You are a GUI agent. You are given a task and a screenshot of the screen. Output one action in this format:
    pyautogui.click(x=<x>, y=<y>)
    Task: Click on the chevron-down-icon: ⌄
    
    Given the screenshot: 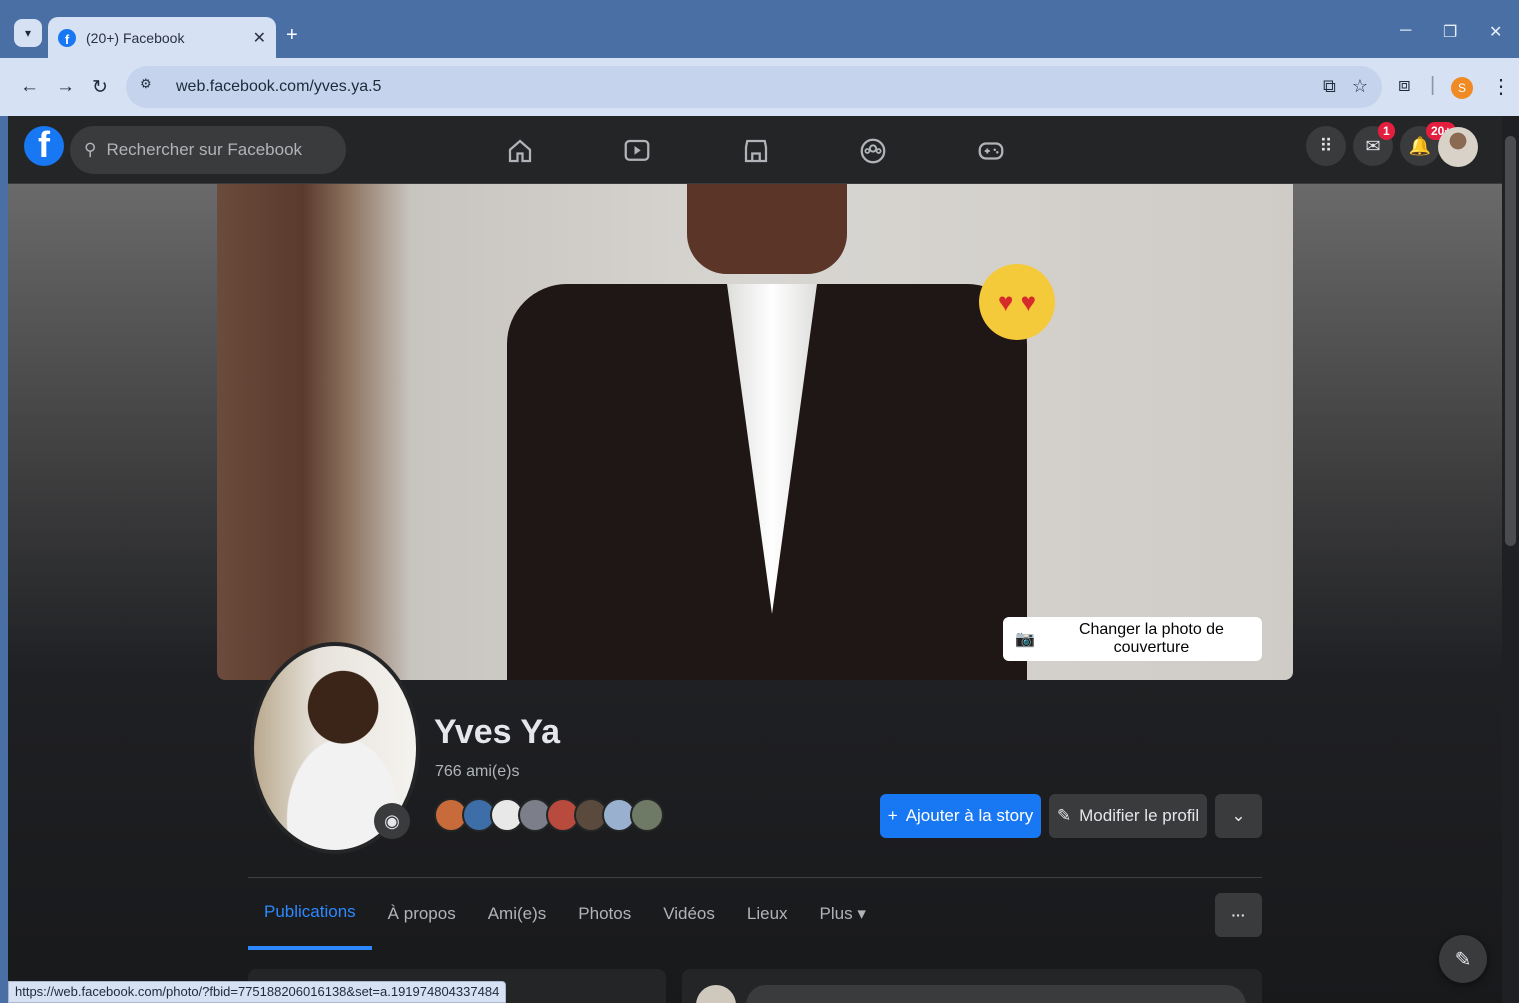 What is the action you would take?
    pyautogui.click(x=1238, y=815)
    